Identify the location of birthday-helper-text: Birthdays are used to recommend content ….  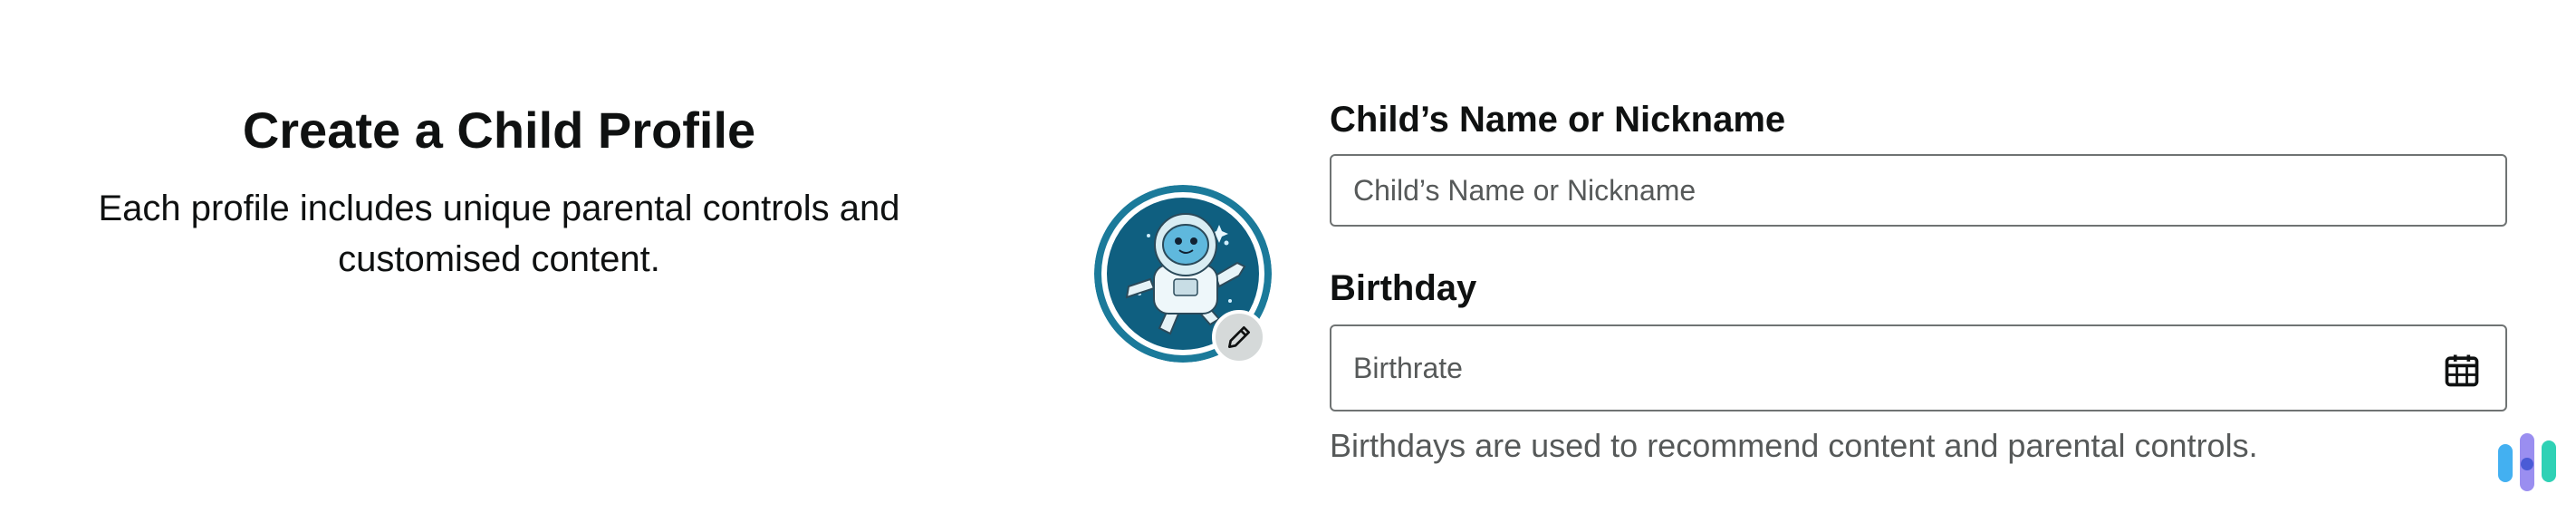
(1794, 445).